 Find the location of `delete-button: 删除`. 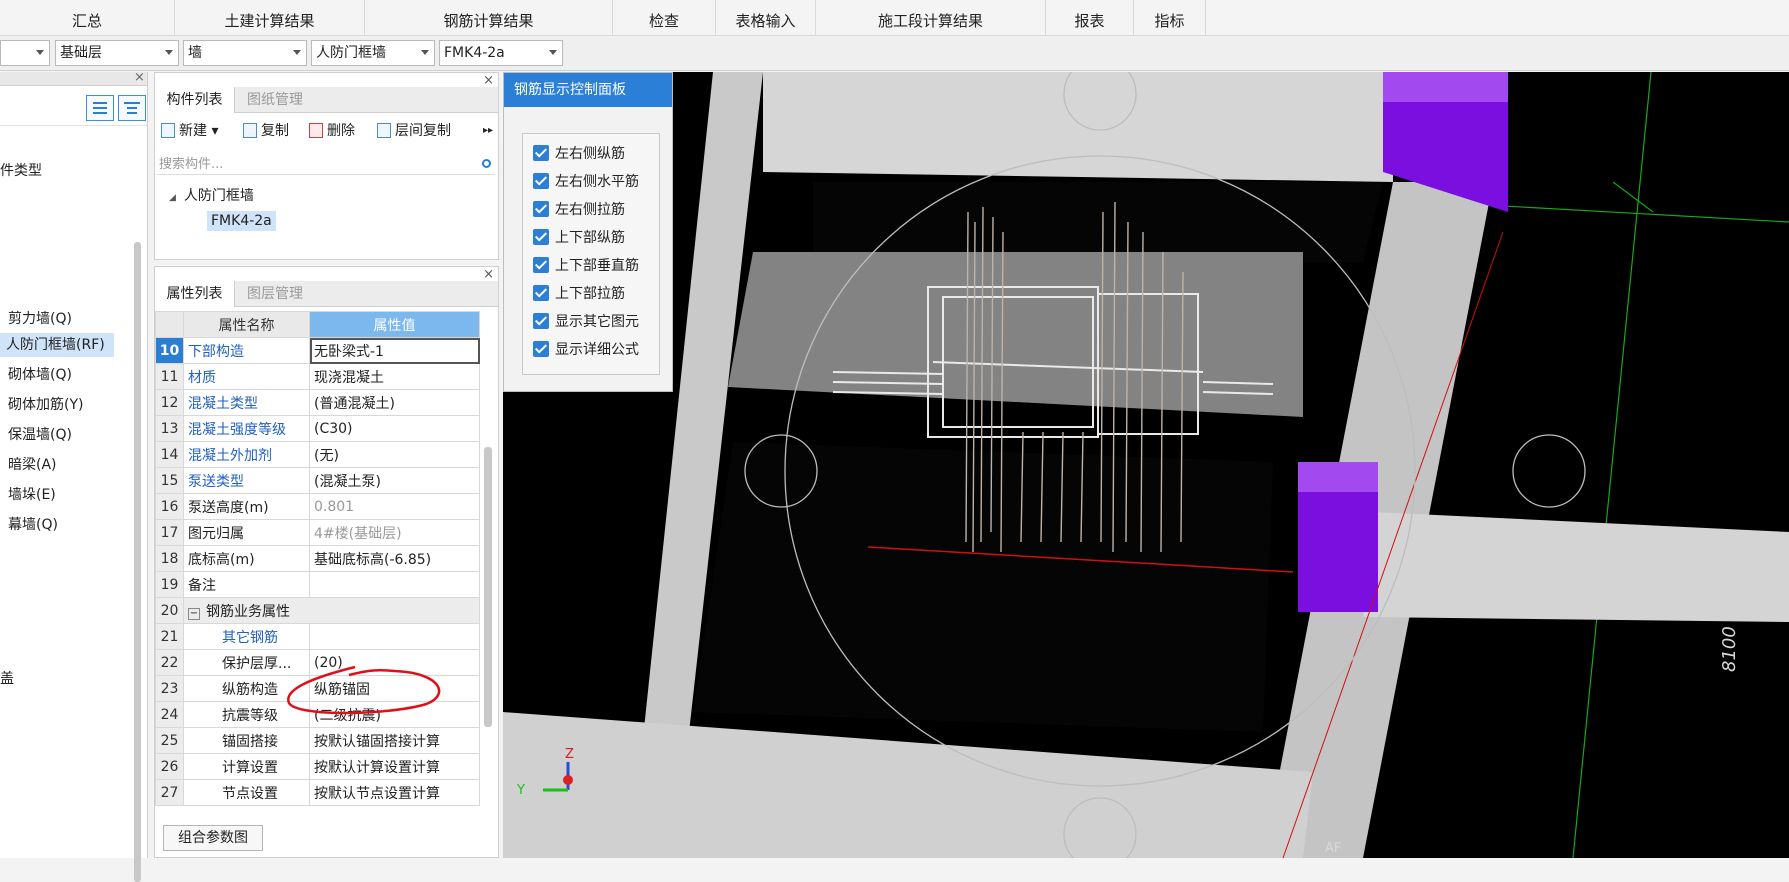

delete-button: 删除 is located at coordinates (332, 131).